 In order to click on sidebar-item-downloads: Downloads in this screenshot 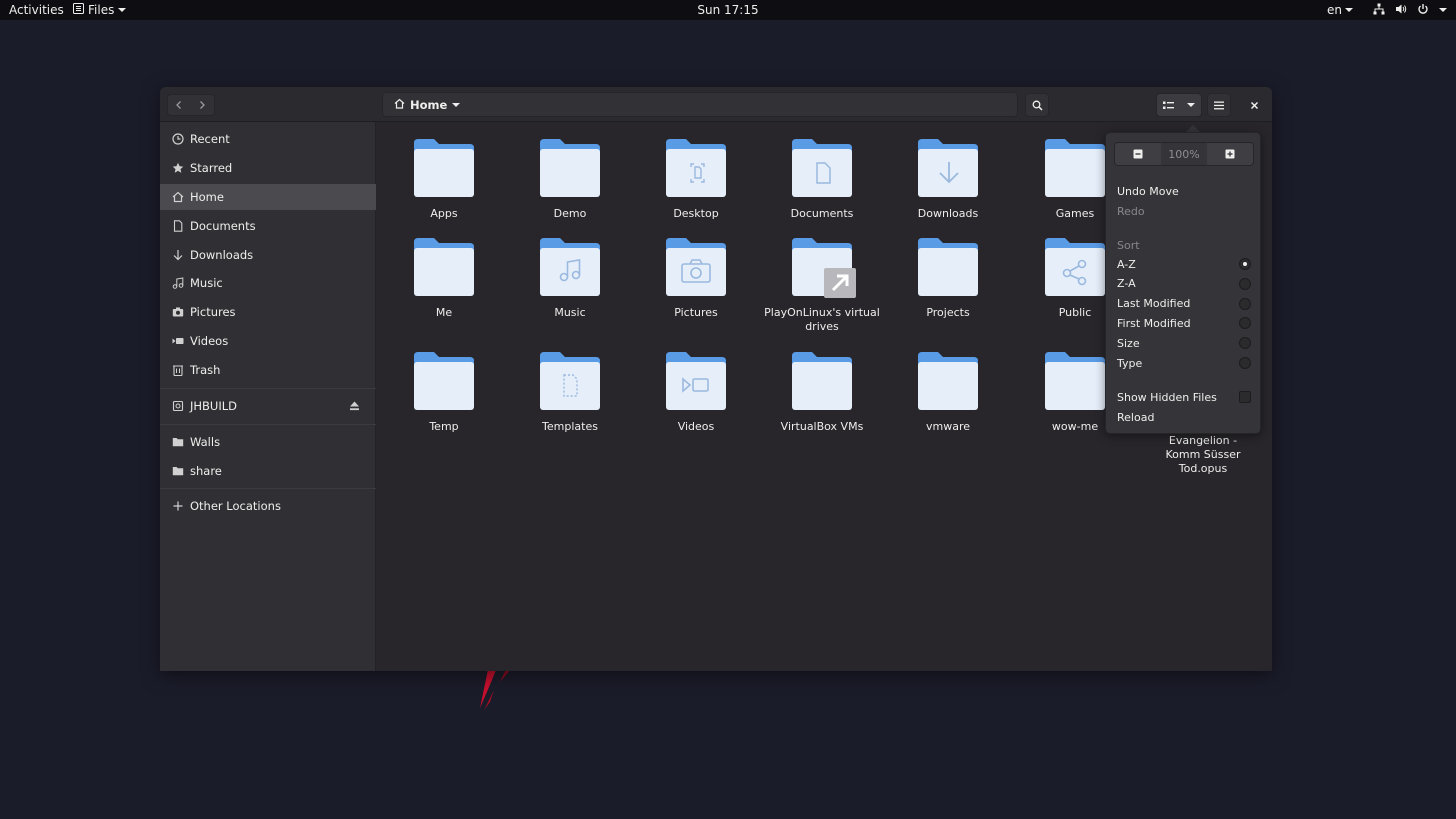, I will do `click(268, 255)`.